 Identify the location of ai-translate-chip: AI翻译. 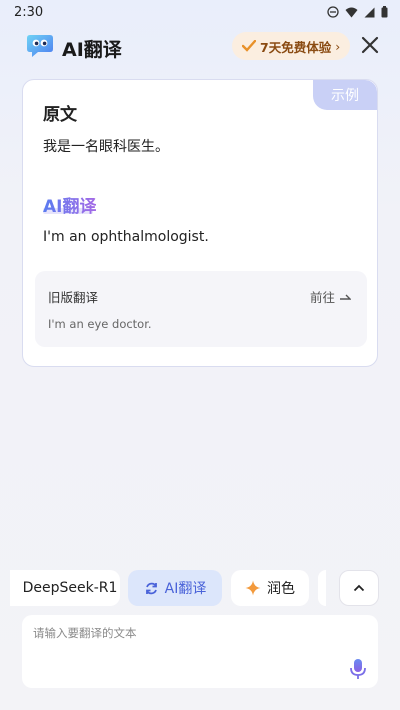
(175, 588).